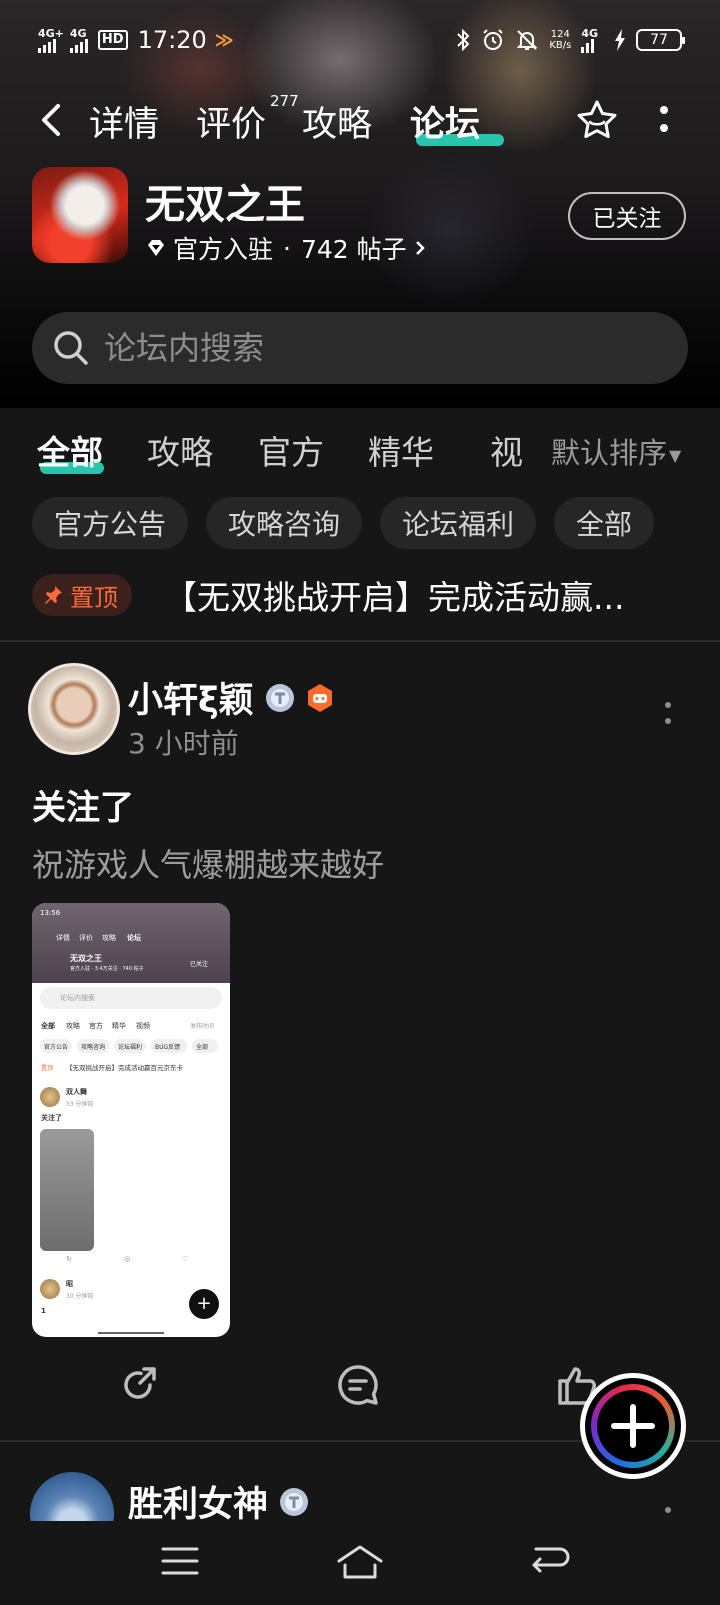 The width and height of the screenshot is (720, 1605). What do you see at coordinates (51, 1118) in the screenshot?
I see `thumb-post-title: 关注了` at bounding box center [51, 1118].